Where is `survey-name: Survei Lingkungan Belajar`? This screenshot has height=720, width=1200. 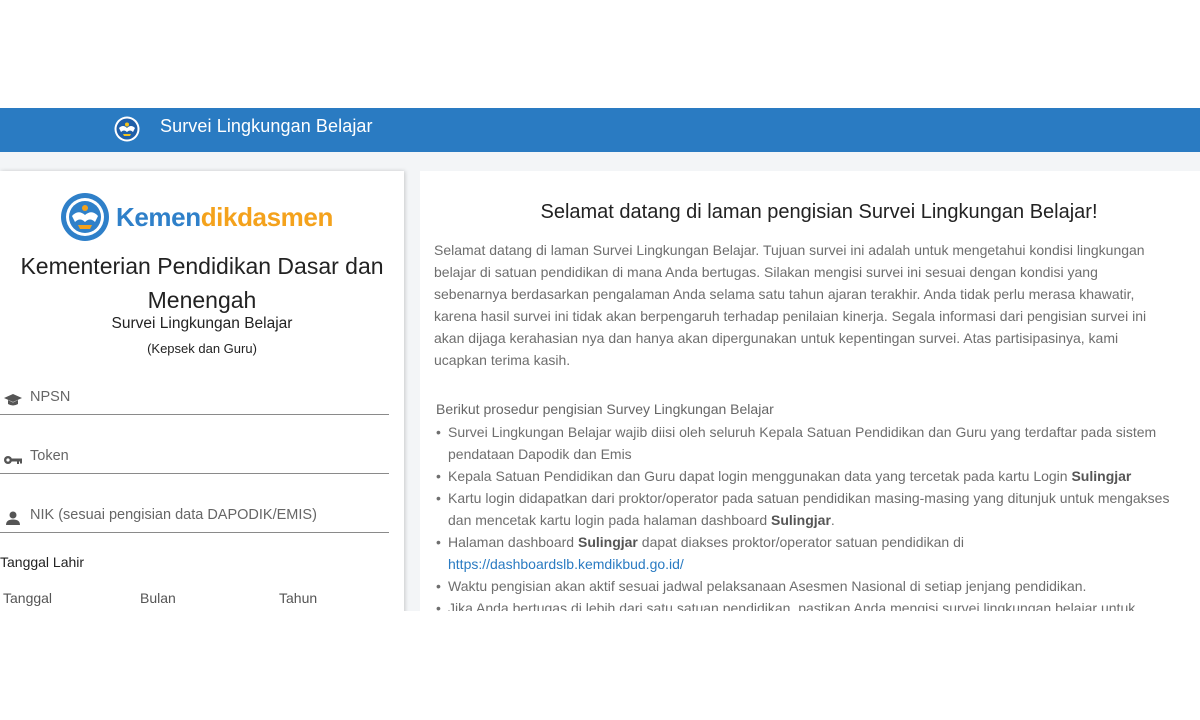
survey-name: Survei Lingkungan Belajar is located at coordinates (202, 323).